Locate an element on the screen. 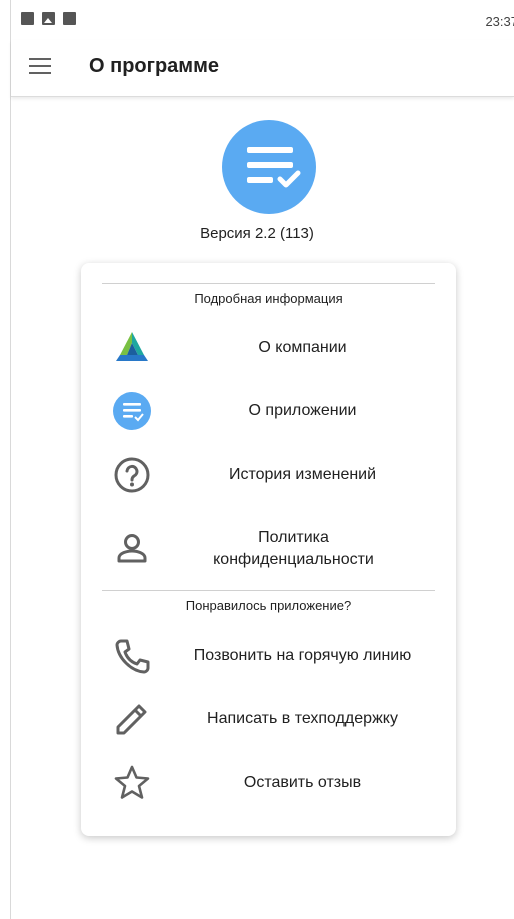 The width and height of the screenshot is (514, 919). notification-icons is located at coordinates (48, 18).